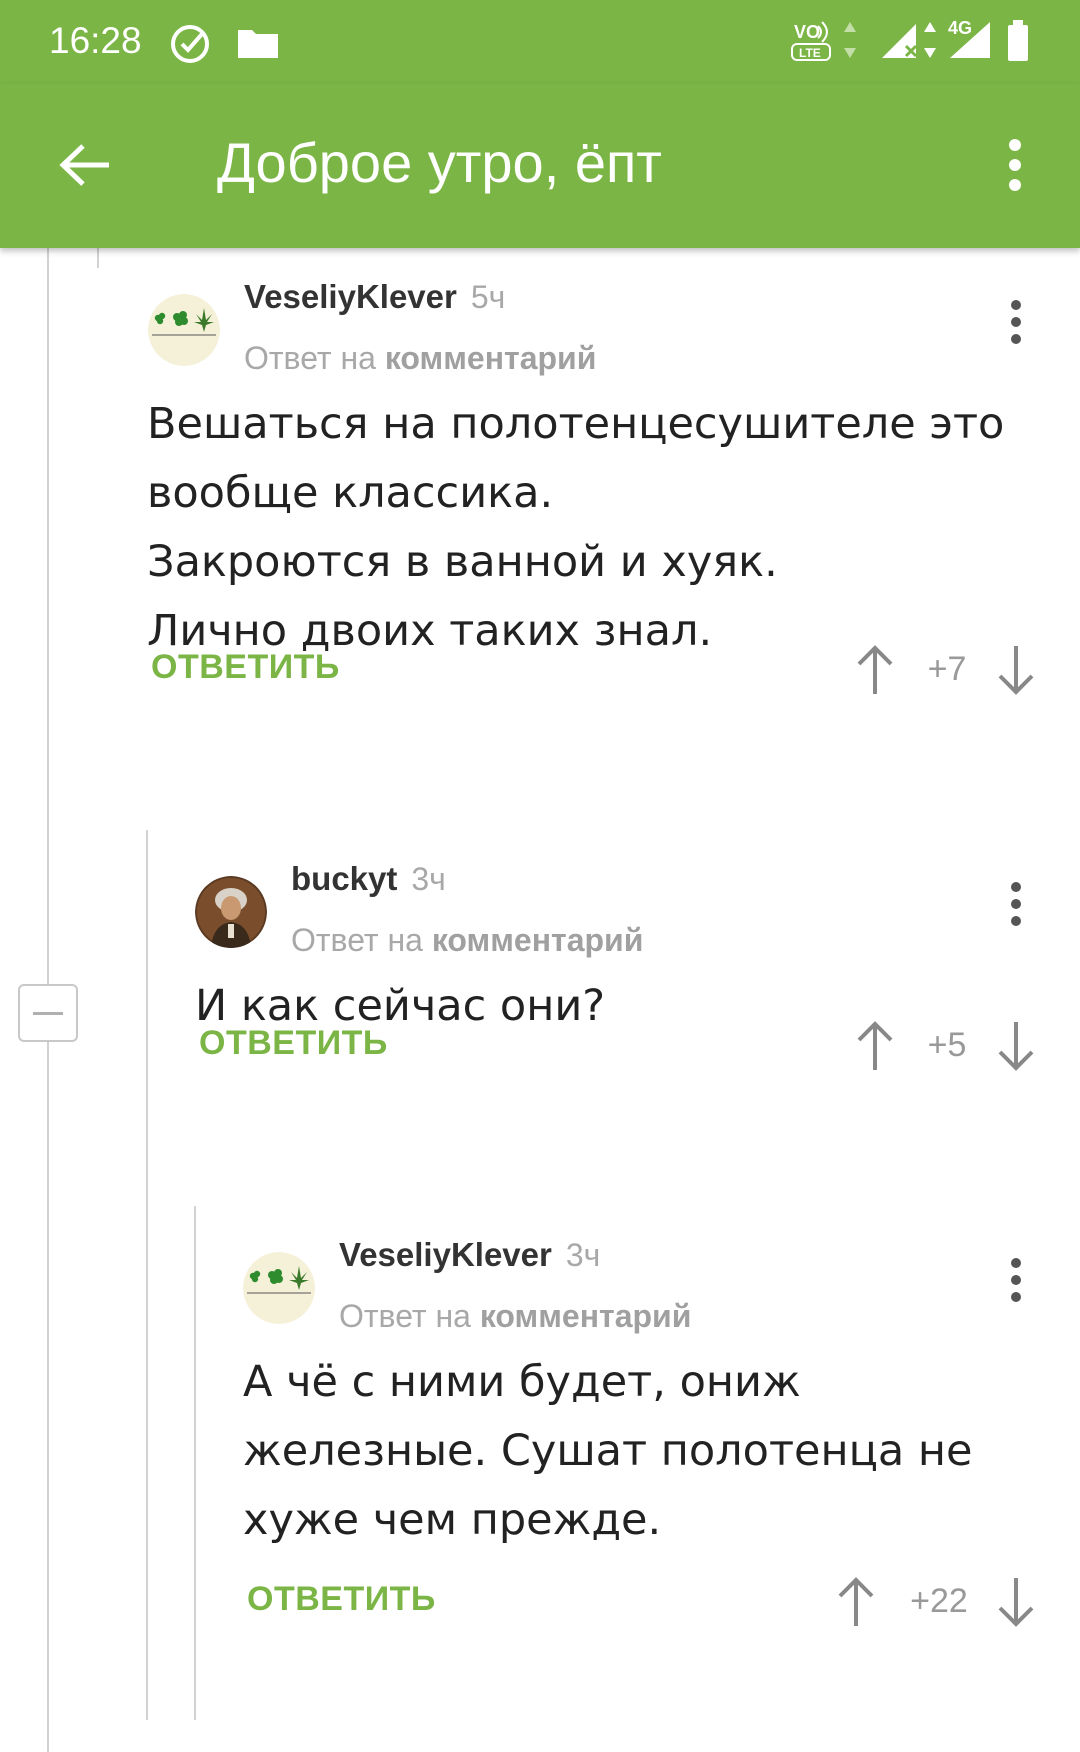  Describe the element at coordinates (1018, 43) in the screenshot. I see `battery-icon` at that location.